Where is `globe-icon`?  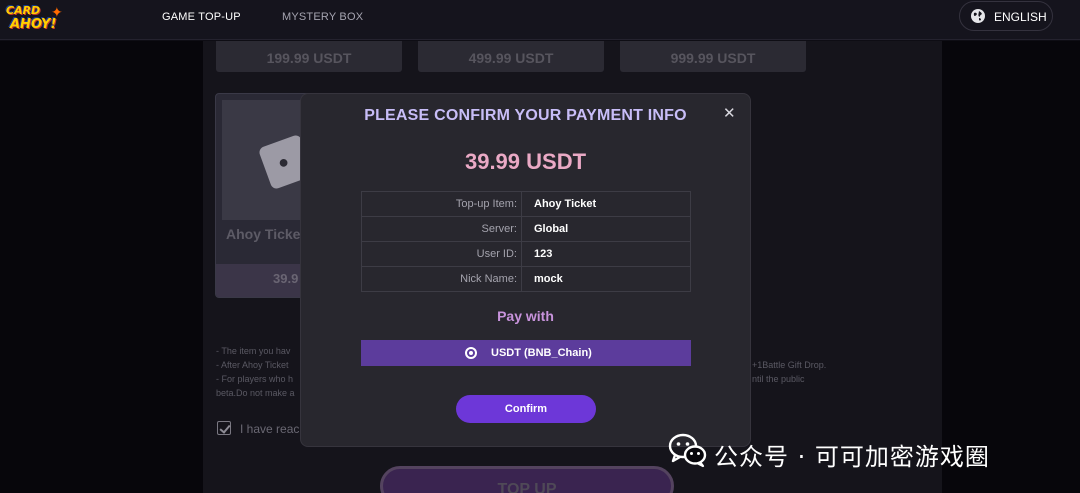
globe-icon is located at coordinates (978, 16).